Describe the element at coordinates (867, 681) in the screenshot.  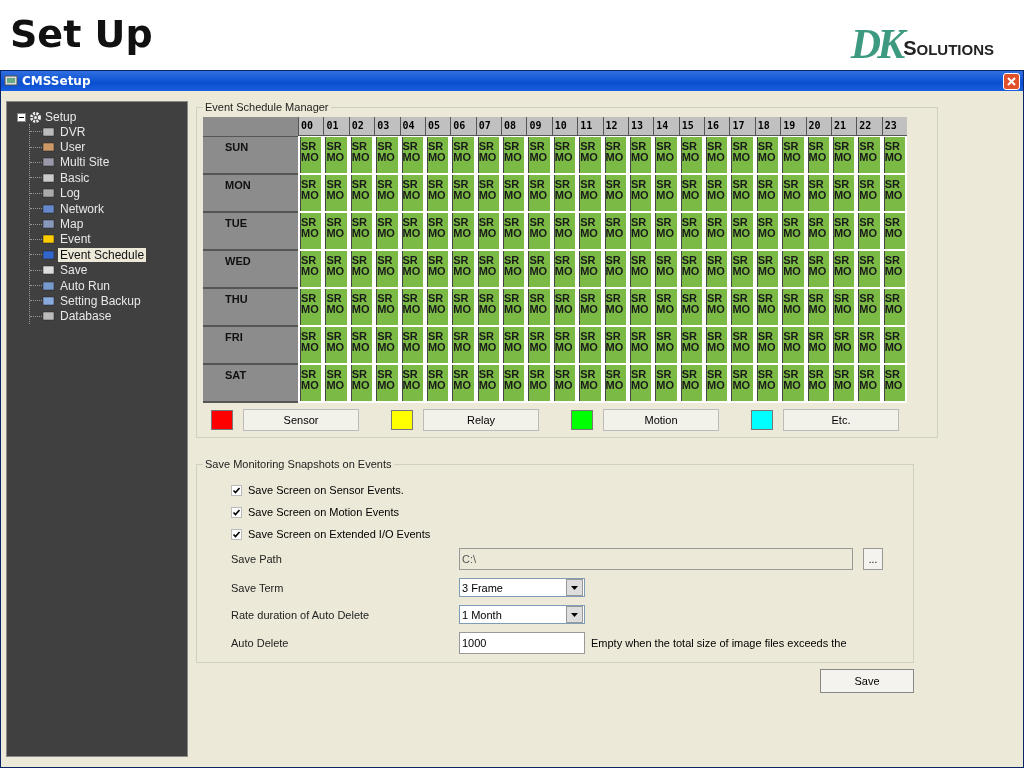
I see `save-button: Save` at that location.